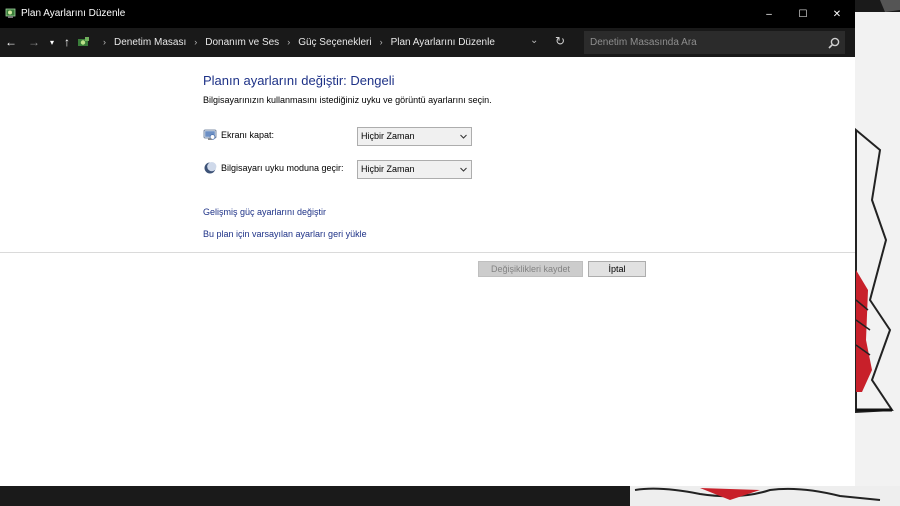 The width and height of the screenshot is (900, 506). Describe the element at coordinates (530, 269) in the screenshot. I see `save-changes-button: Değişiklikleri kaydet` at that location.